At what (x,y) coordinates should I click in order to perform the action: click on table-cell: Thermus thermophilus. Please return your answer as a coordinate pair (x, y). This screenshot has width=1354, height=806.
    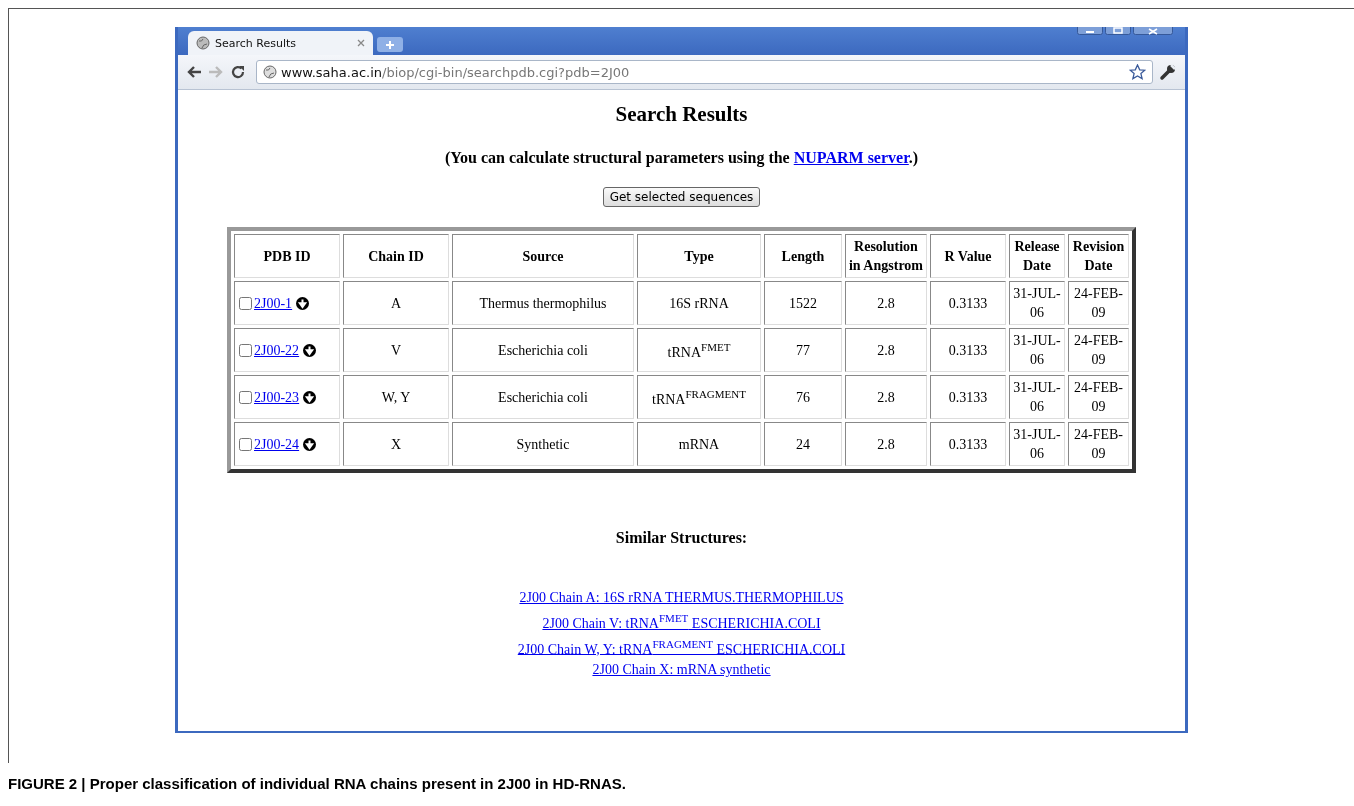
    Looking at the image, I should click on (543, 303).